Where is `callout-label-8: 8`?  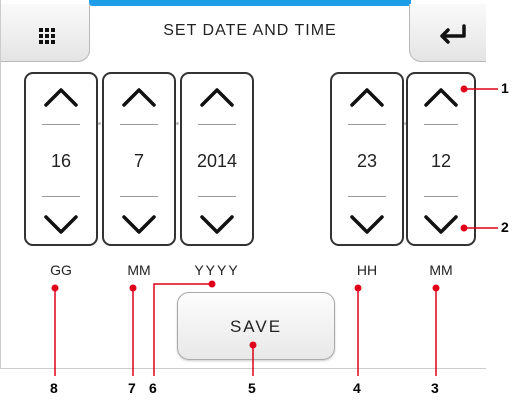 callout-label-8: 8 is located at coordinates (54, 388).